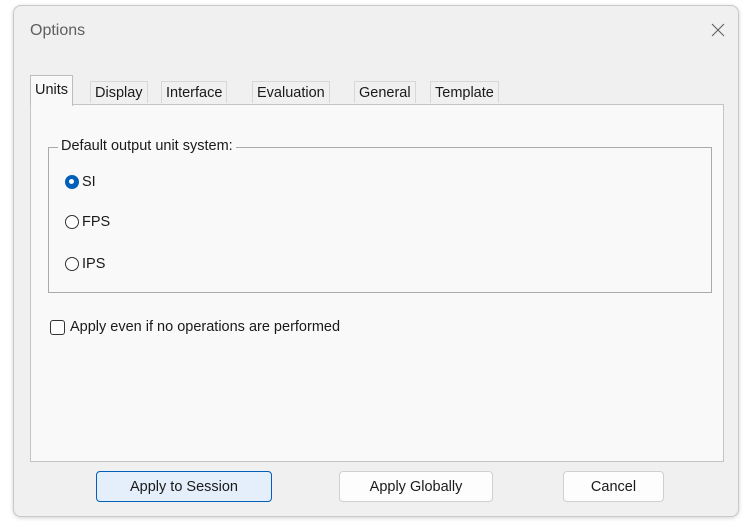 This screenshot has height=524, width=743. I want to click on tab-template: Template, so click(464, 92).